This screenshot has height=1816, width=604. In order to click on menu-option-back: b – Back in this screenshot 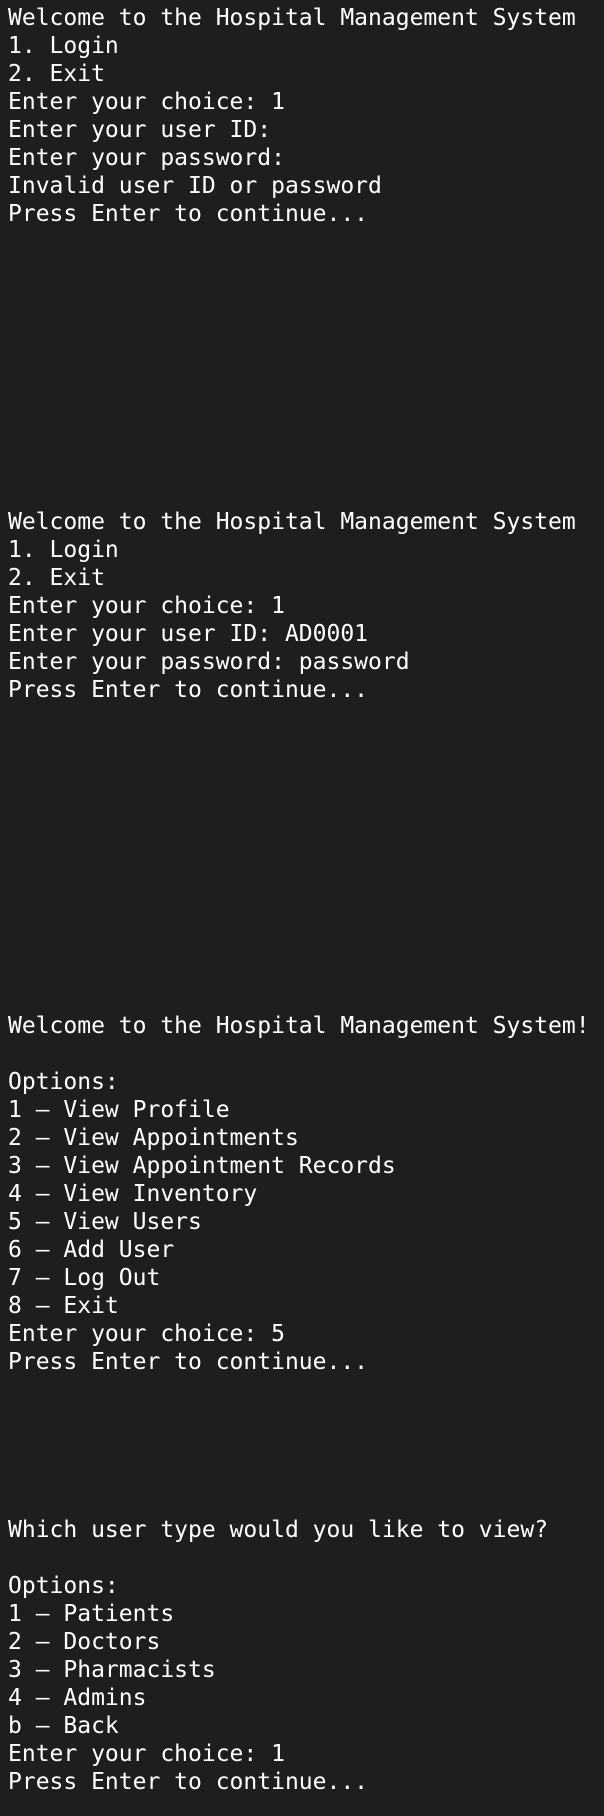, I will do `click(63, 1726)`.